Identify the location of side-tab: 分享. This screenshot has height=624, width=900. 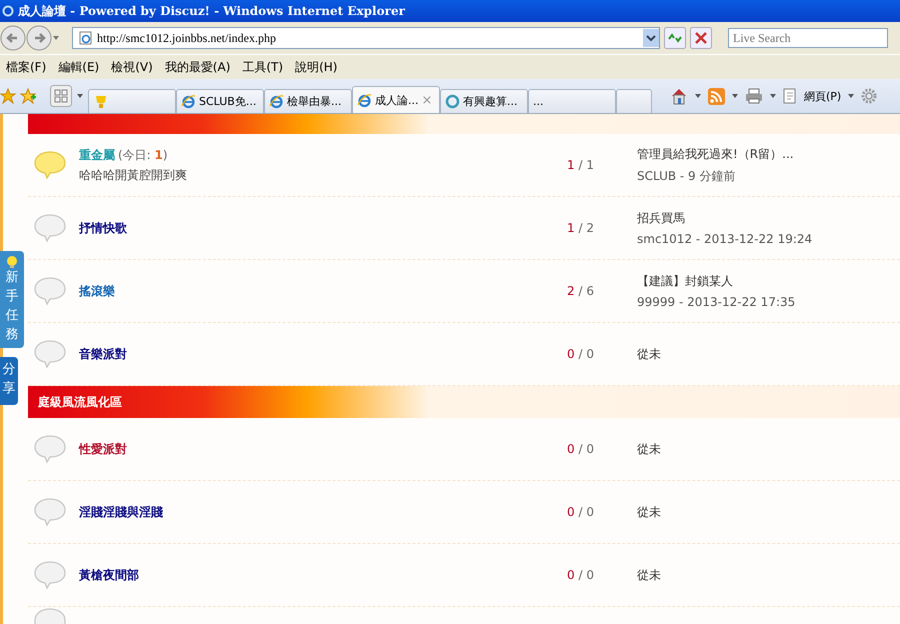
(9, 381).